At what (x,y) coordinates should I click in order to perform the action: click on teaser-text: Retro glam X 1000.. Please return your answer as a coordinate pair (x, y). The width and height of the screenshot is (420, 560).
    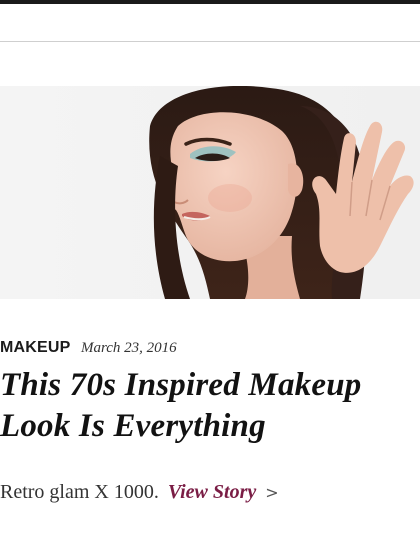
    Looking at the image, I should click on (79, 492).